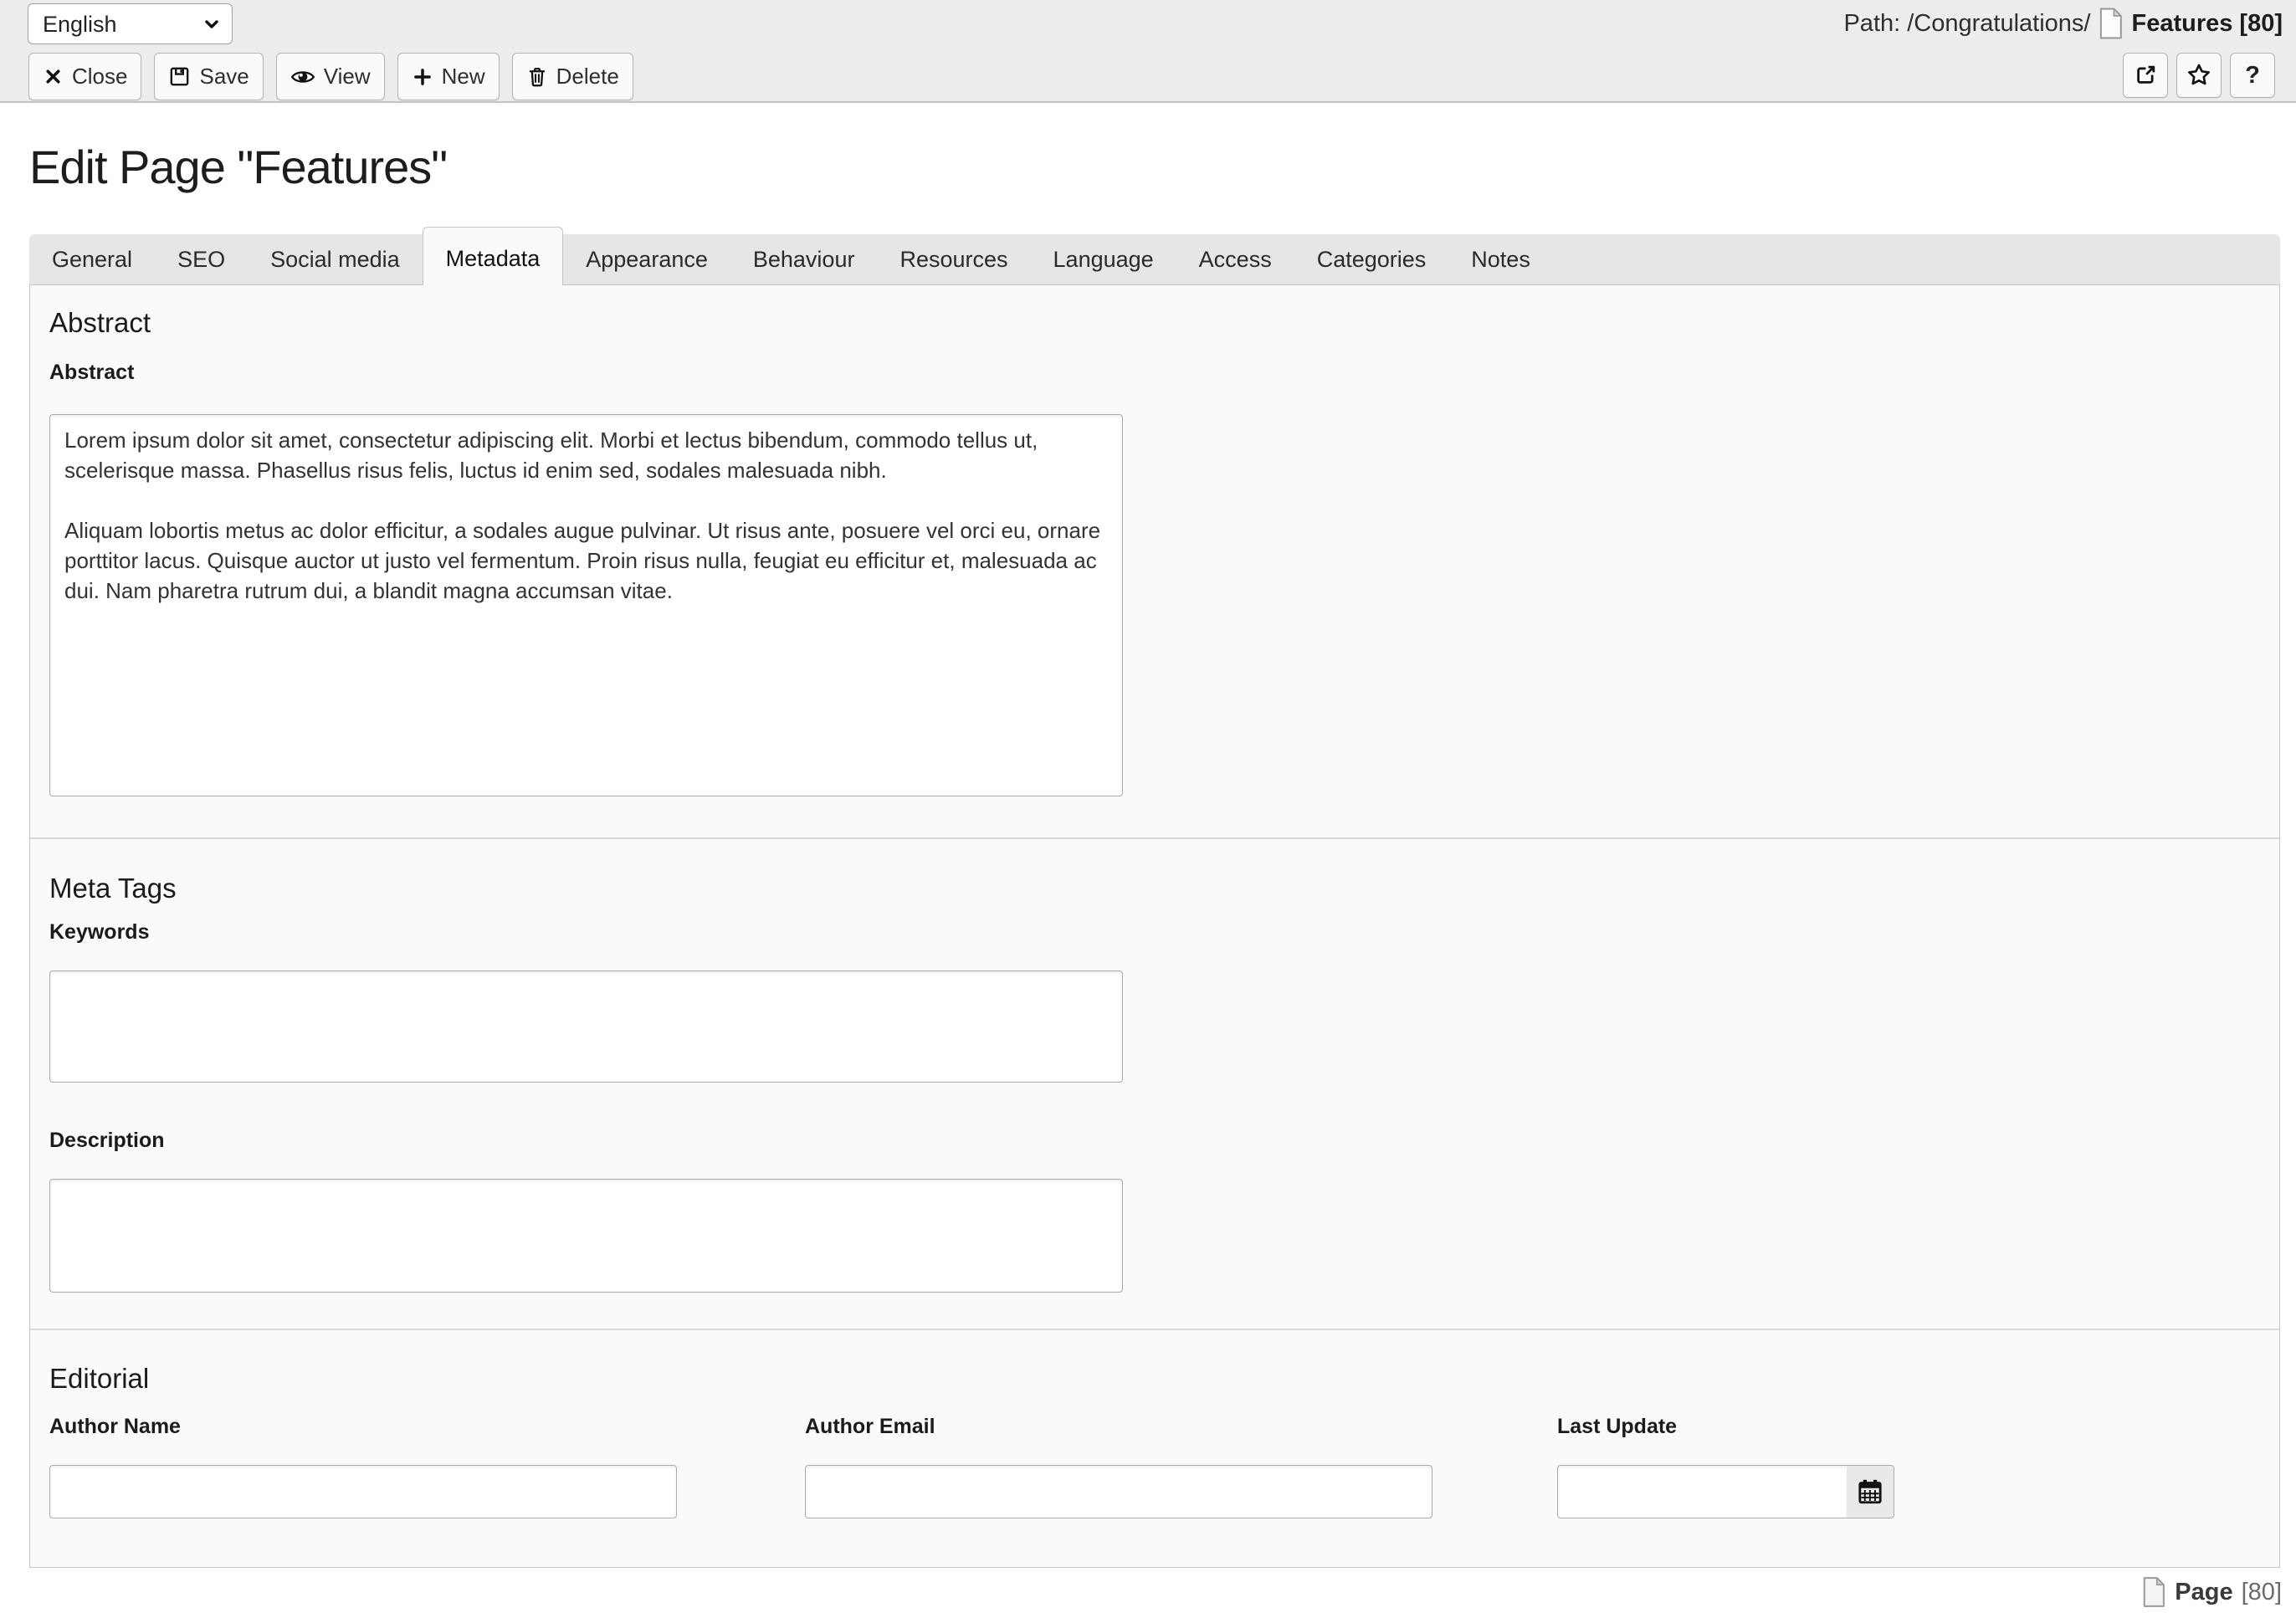 Image resolution: width=2296 pixels, height=1613 pixels. I want to click on calendar-icon, so click(1870, 1491).